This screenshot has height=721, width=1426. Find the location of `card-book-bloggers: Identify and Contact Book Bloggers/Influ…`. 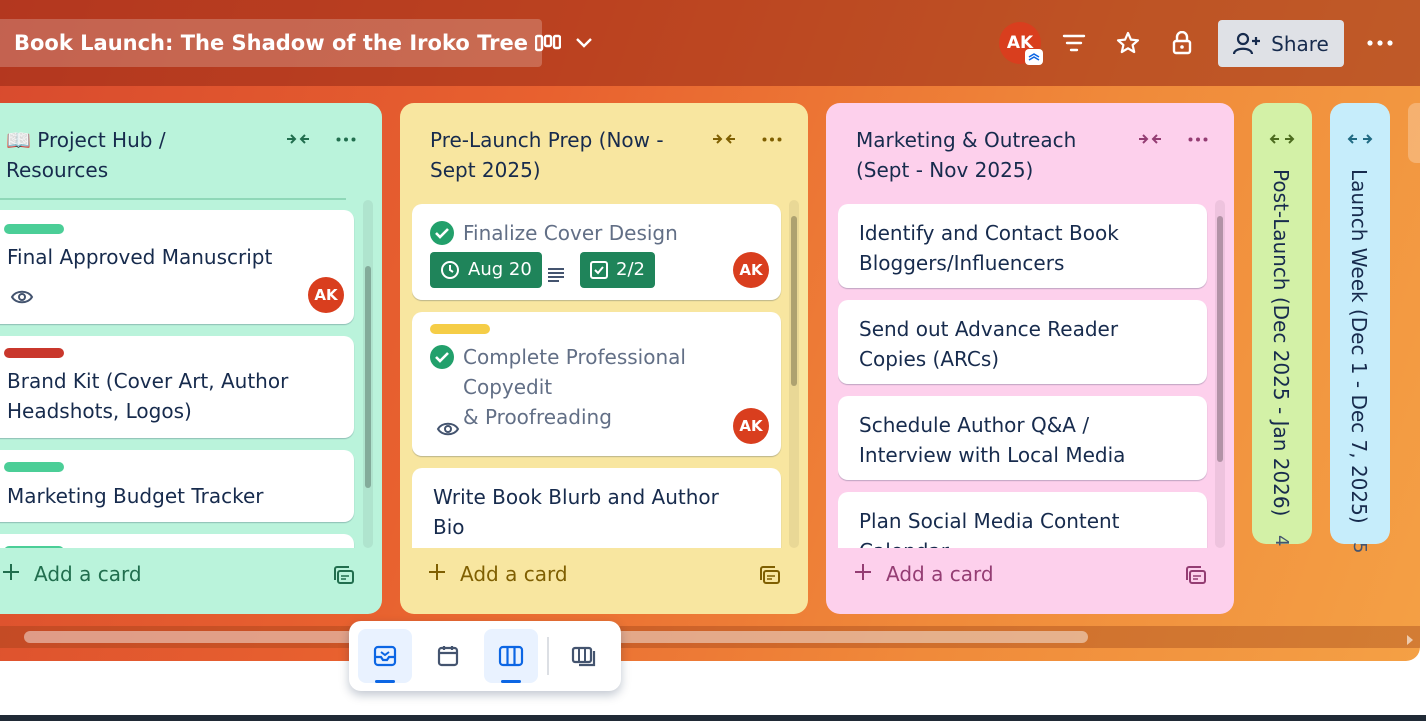

card-book-bloggers: Identify and Contact Book Bloggers/Influ… is located at coordinates (1022, 246).